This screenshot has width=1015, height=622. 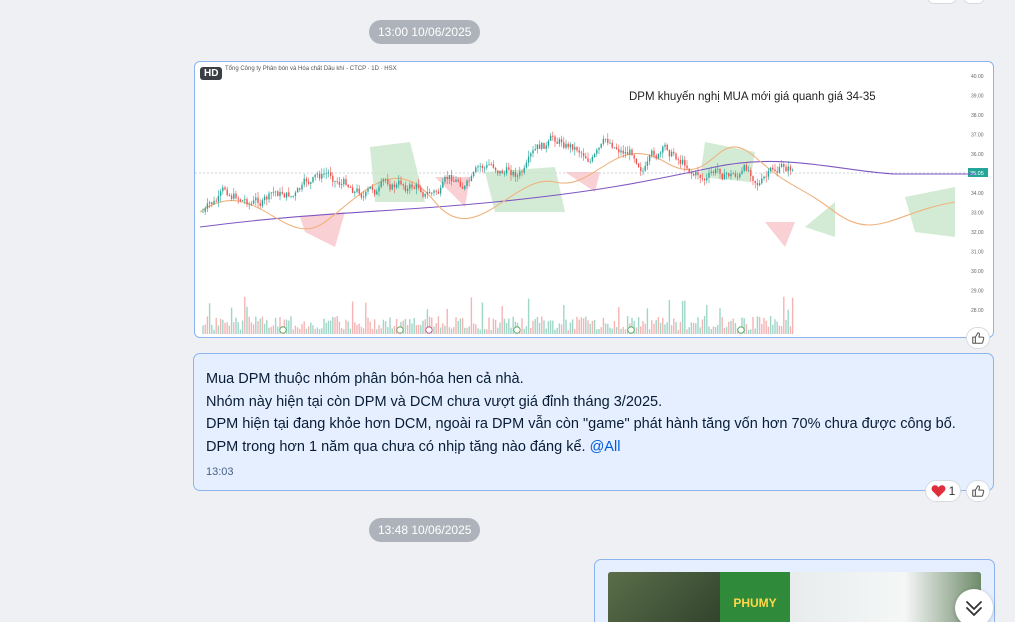 What do you see at coordinates (978, 338) in the screenshot?
I see `like-button-image` at bounding box center [978, 338].